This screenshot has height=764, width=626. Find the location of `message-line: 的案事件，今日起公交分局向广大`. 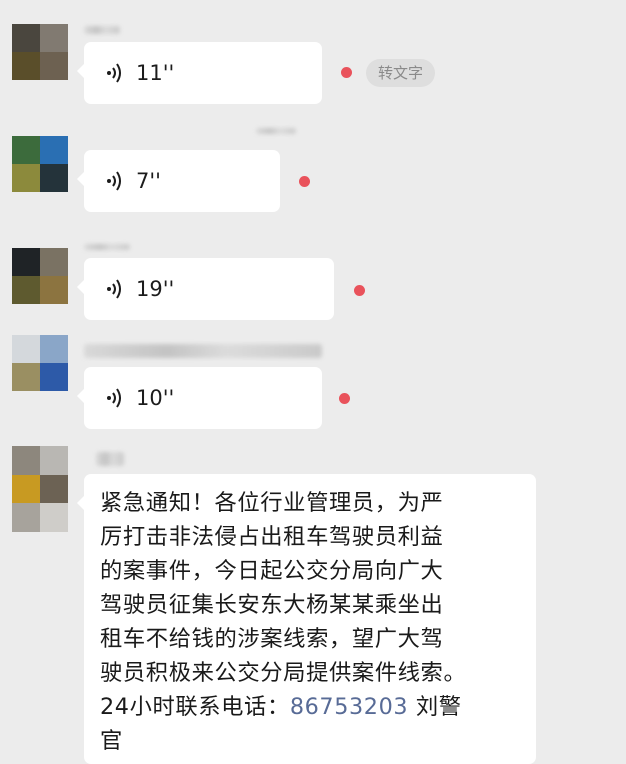

message-line: 的案事件，今日起公交分局向广大 is located at coordinates (272, 571).